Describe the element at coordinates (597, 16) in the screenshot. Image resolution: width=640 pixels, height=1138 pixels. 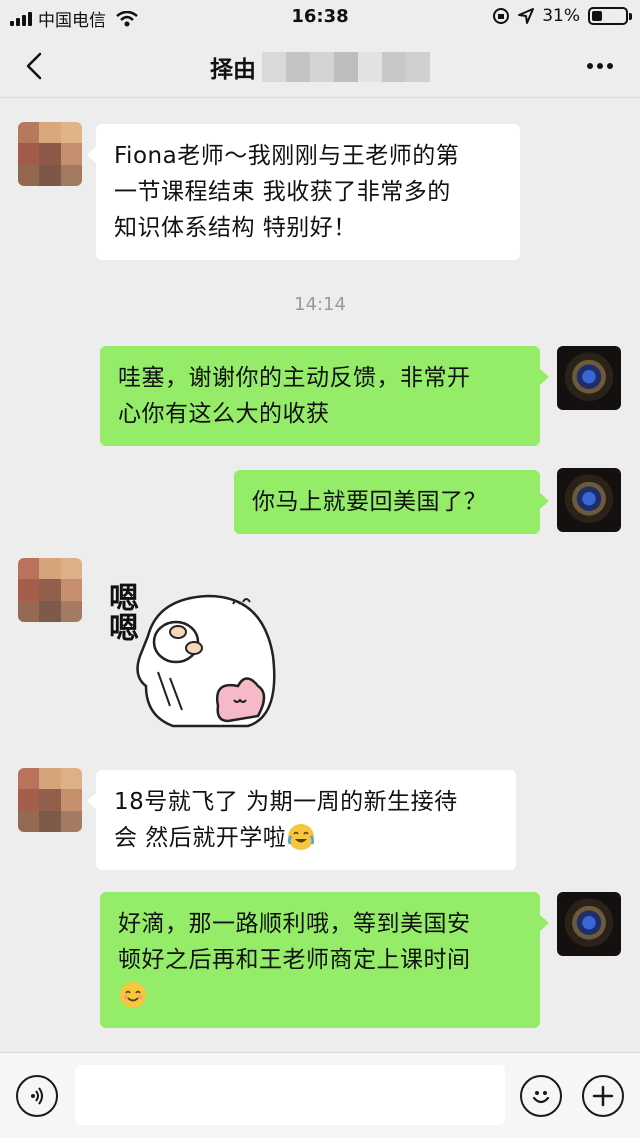
I see `battery-fill` at that location.